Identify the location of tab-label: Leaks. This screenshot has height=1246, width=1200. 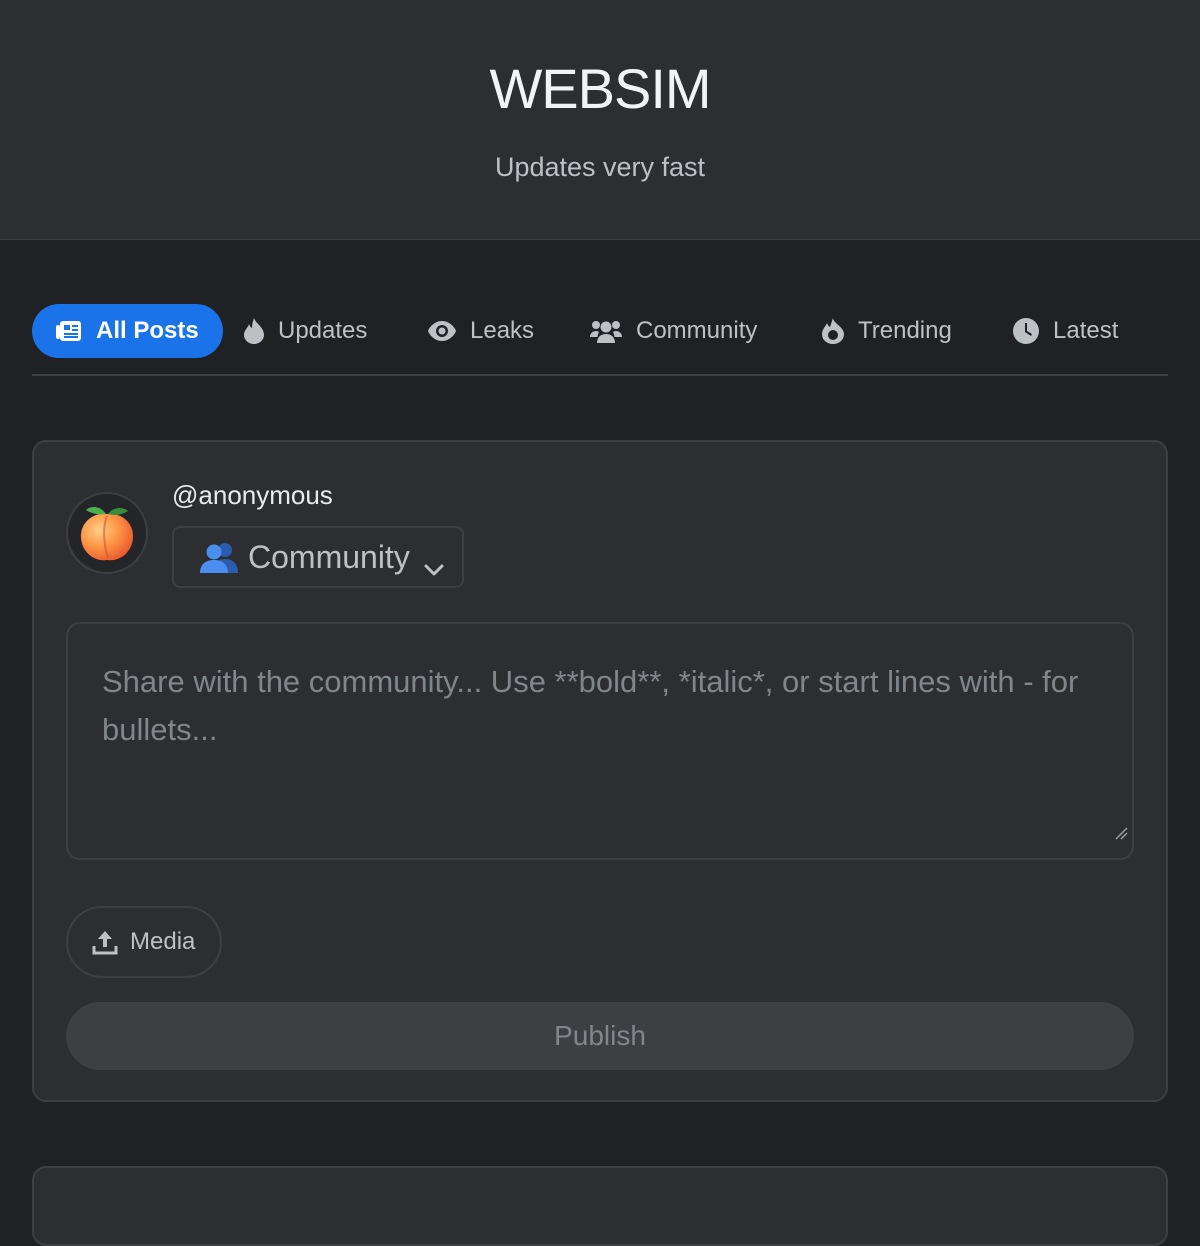
(502, 330).